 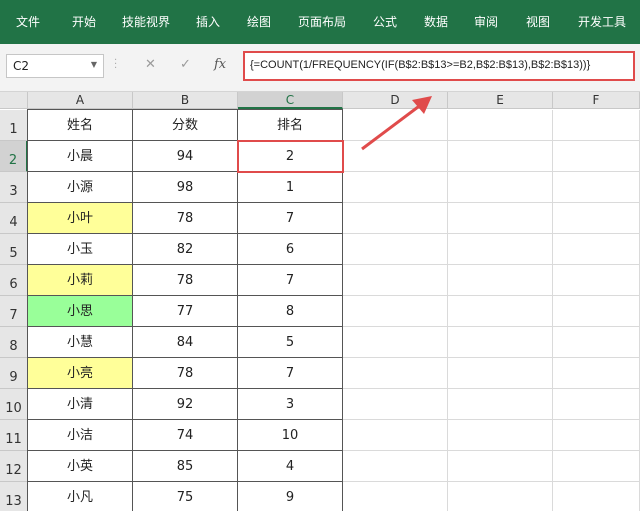 I want to click on cell-a2: 小晨, so click(x=80, y=156).